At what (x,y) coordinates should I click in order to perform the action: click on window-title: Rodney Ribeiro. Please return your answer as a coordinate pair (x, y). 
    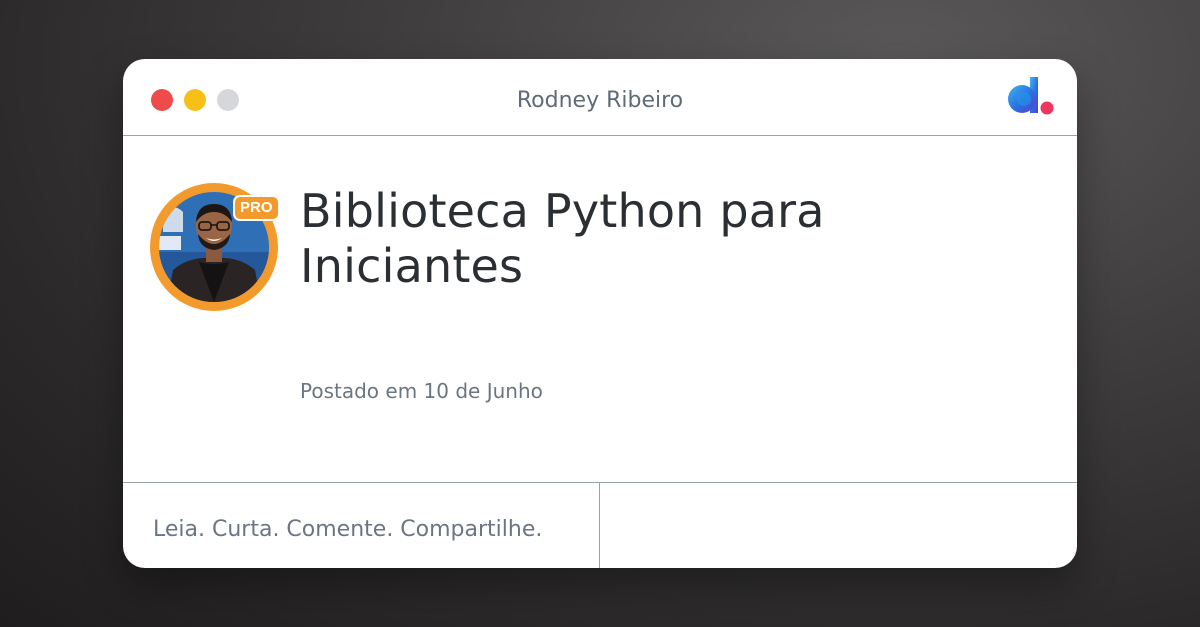
    Looking at the image, I should click on (600, 100).